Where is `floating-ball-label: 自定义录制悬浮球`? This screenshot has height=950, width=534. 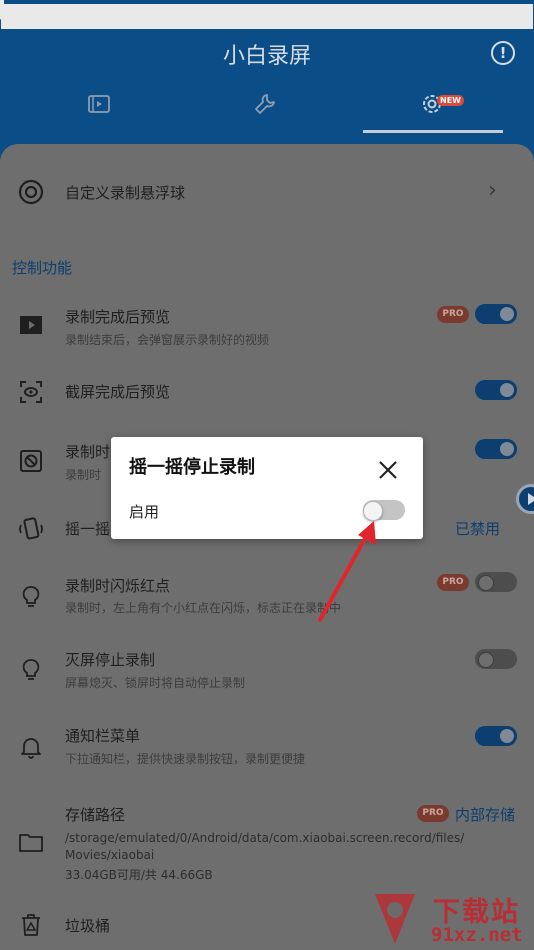 floating-ball-label: 自定义录制悬浮球 is located at coordinates (125, 193).